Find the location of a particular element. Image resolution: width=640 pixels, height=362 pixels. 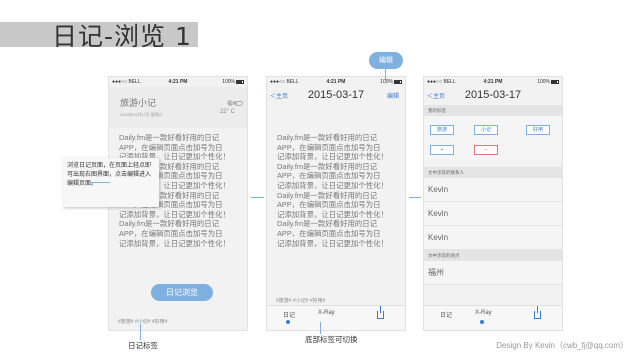

diary-browse-pill: 日记浏览 is located at coordinates (182, 292).